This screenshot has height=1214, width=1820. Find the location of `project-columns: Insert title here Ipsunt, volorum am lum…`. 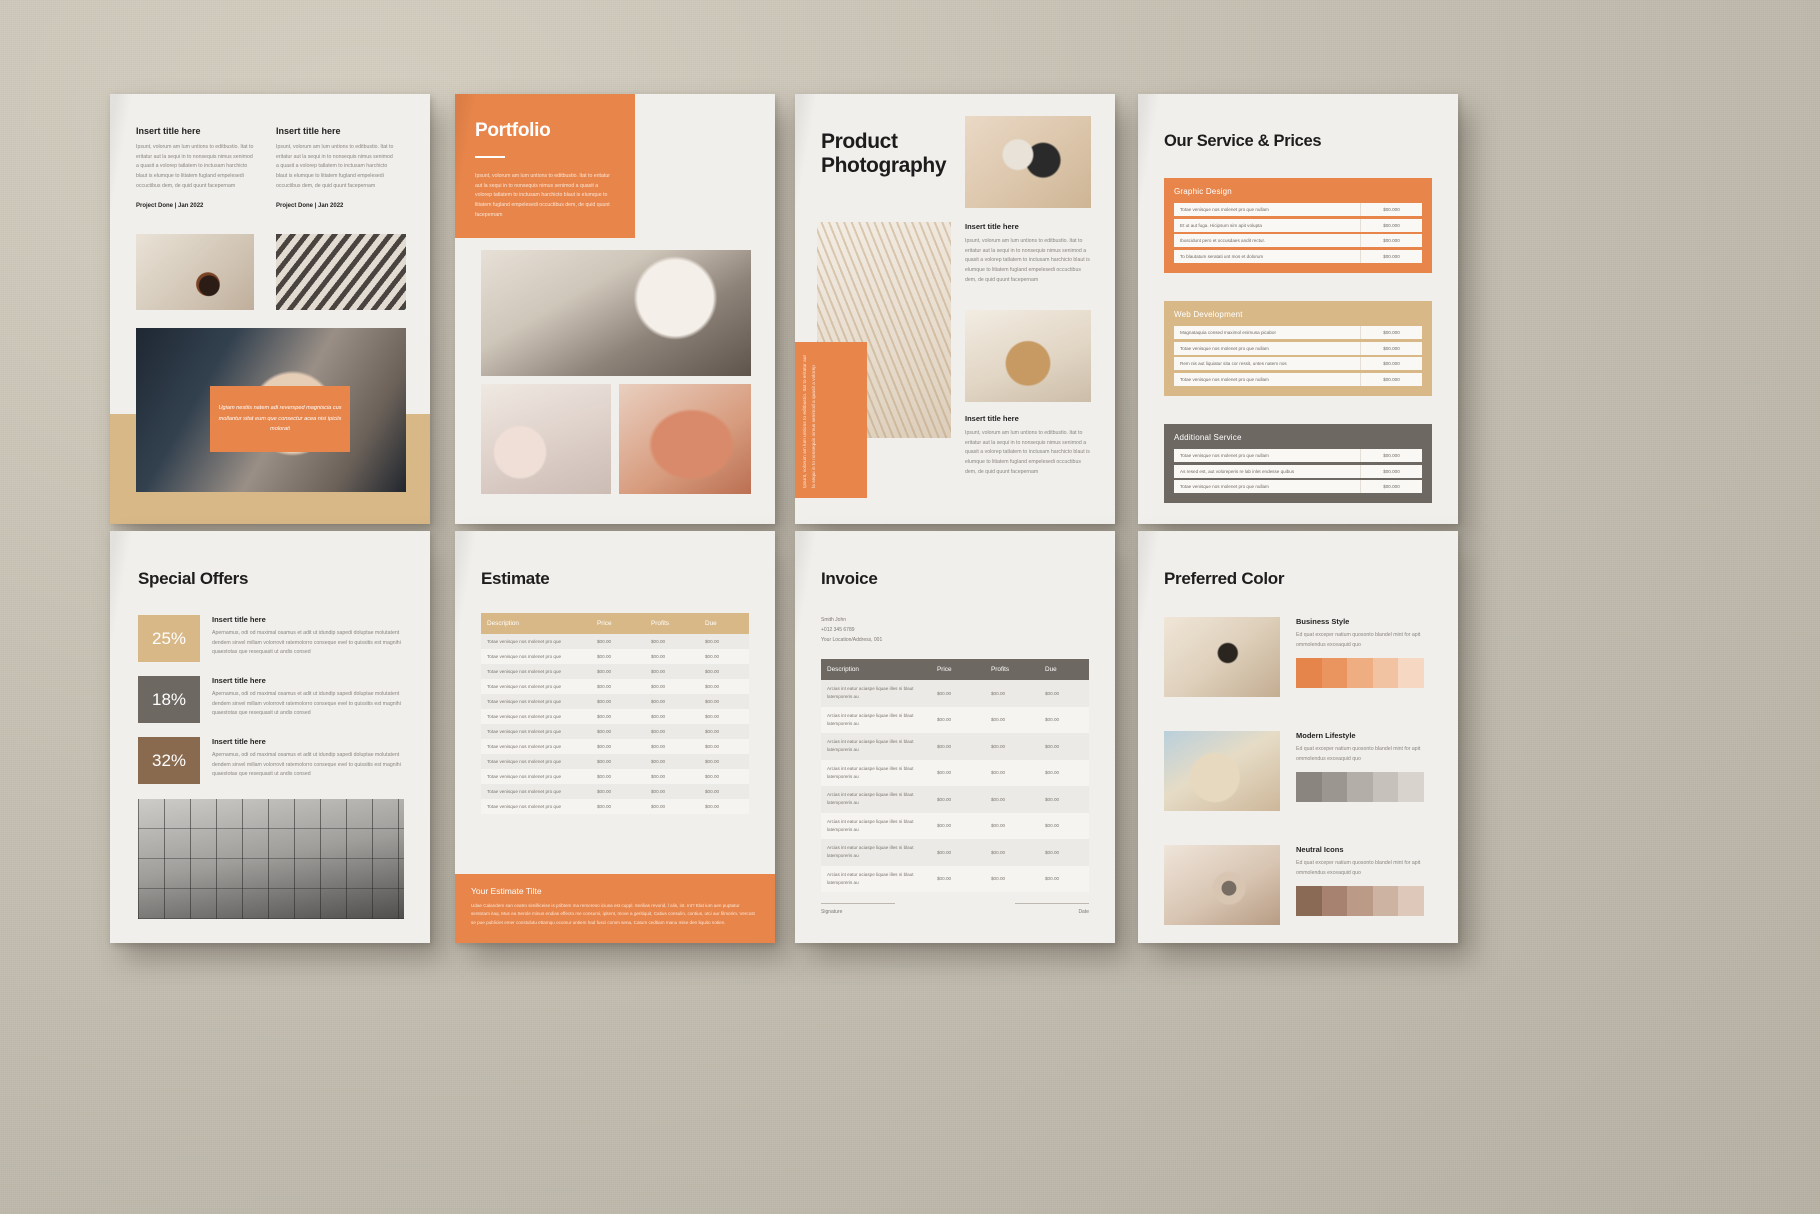

project-columns: Insert title here Ipsunt, volorum am lum… is located at coordinates (265, 167).